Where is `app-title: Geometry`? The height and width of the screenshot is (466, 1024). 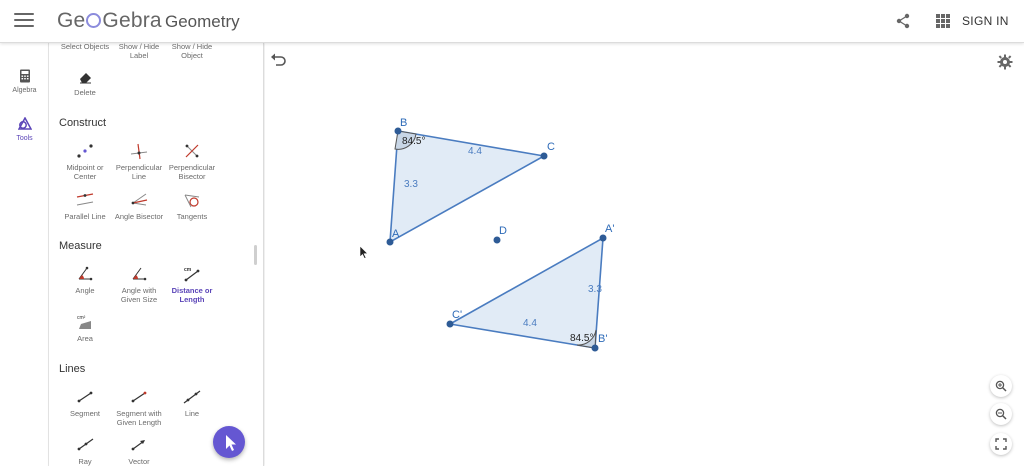
app-title: Geometry is located at coordinates (202, 21).